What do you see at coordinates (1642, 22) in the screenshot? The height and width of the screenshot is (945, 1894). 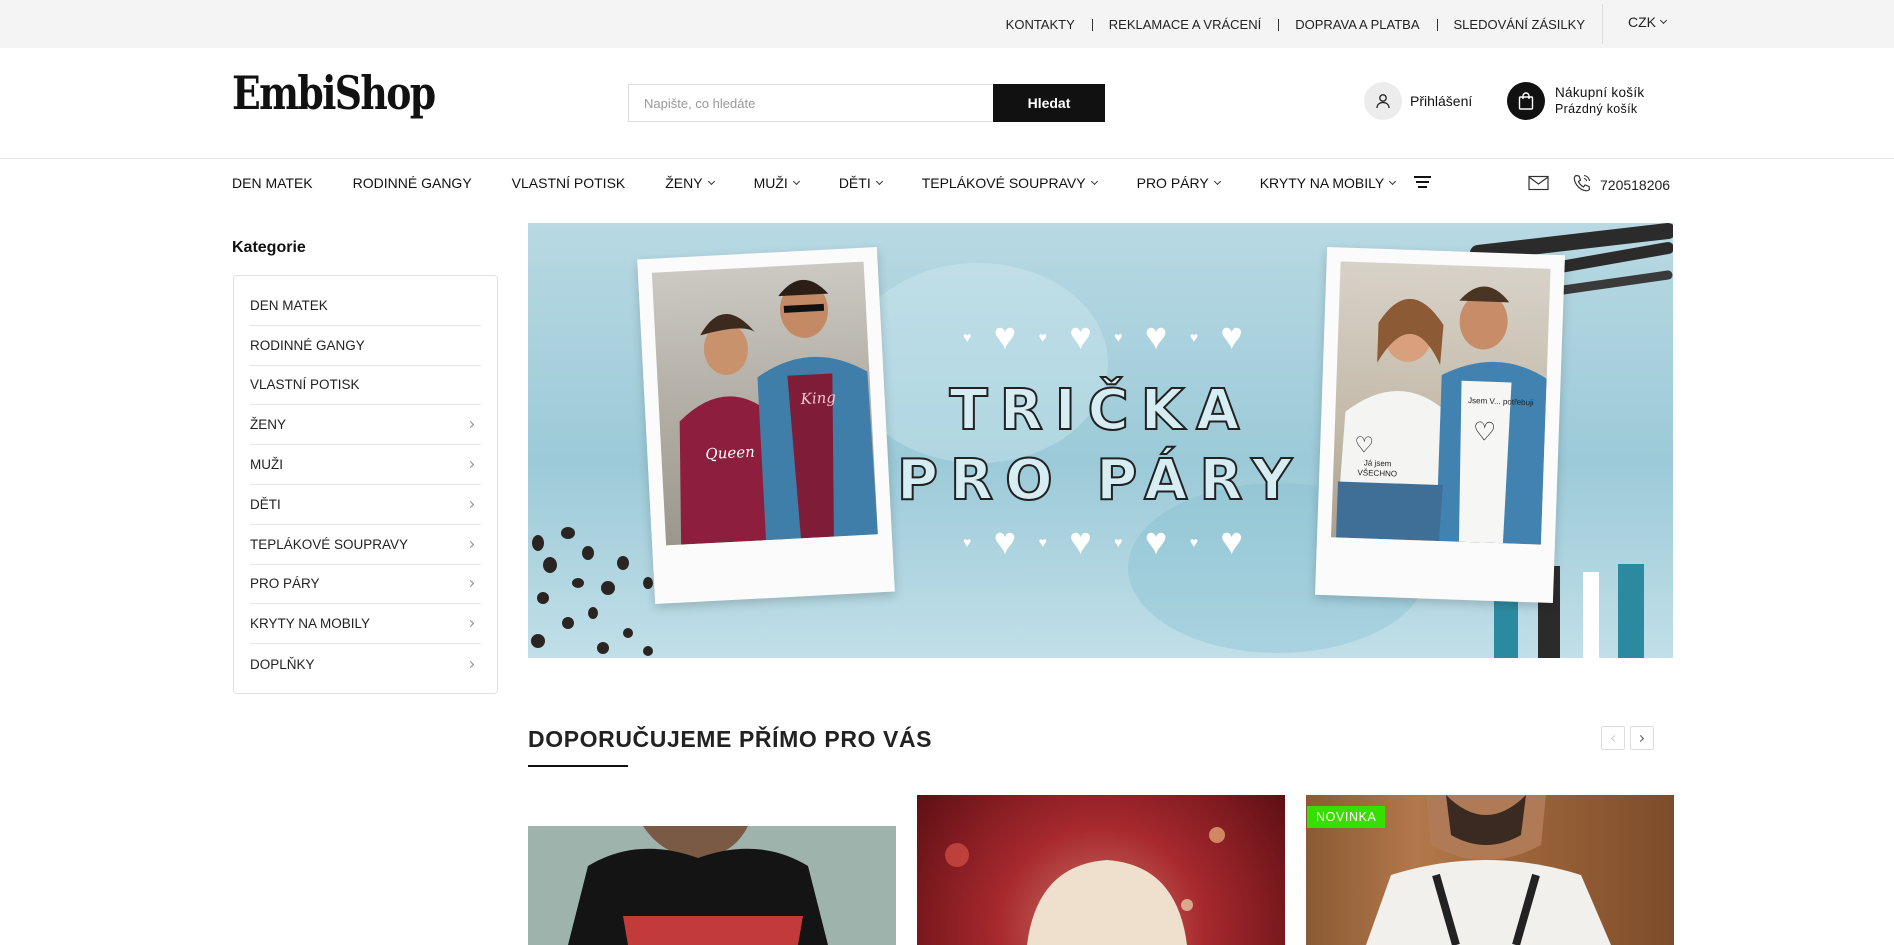 I see `currency-label: CZK` at bounding box center [1642, 22].